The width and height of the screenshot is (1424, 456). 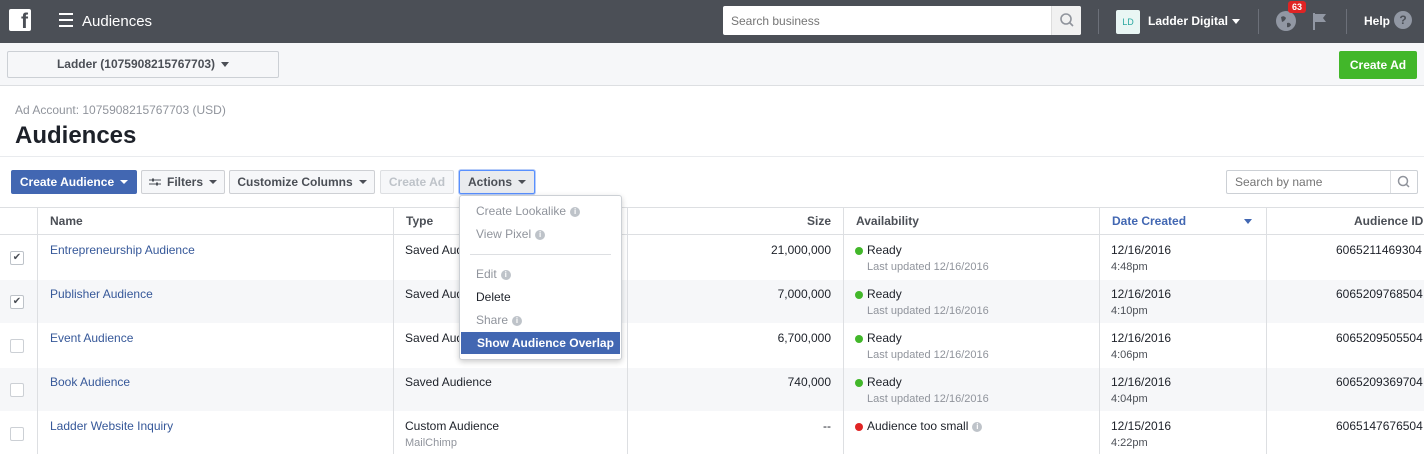 I want to click on menu-item-show-audience-overlap: Show Audience Overlap, so click(x=540, y=343).